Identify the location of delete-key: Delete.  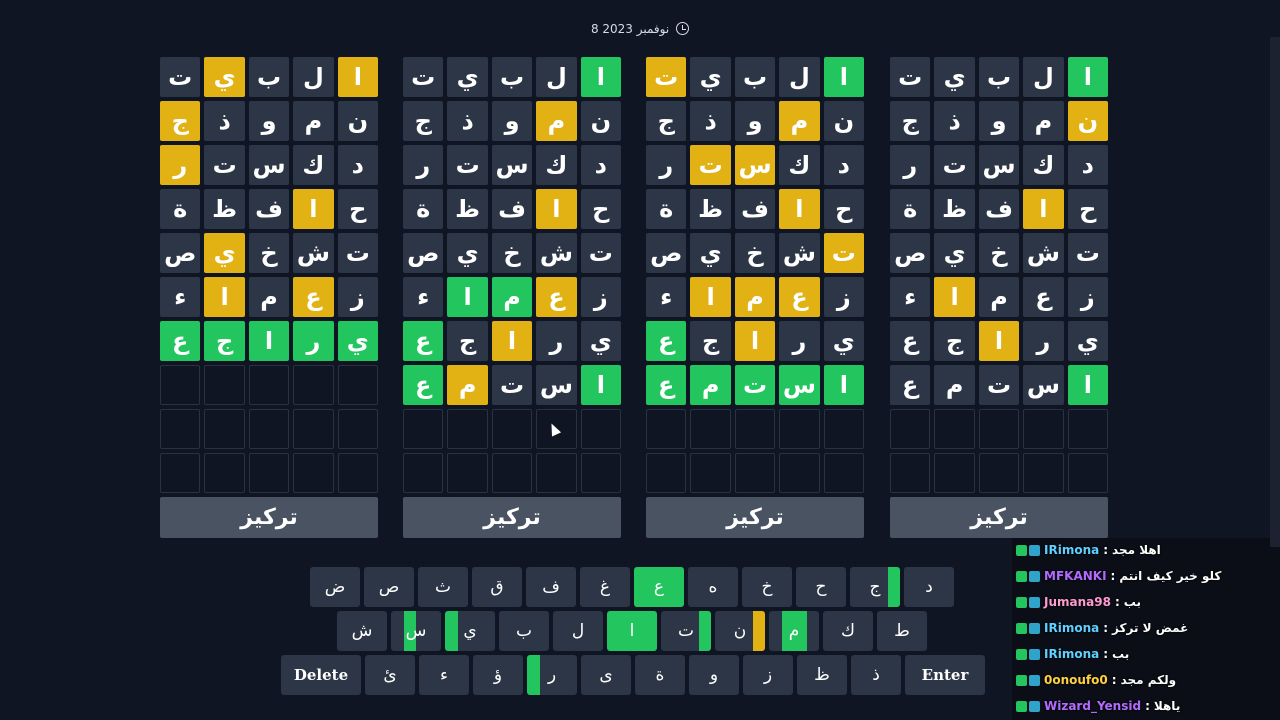
(321, 675).